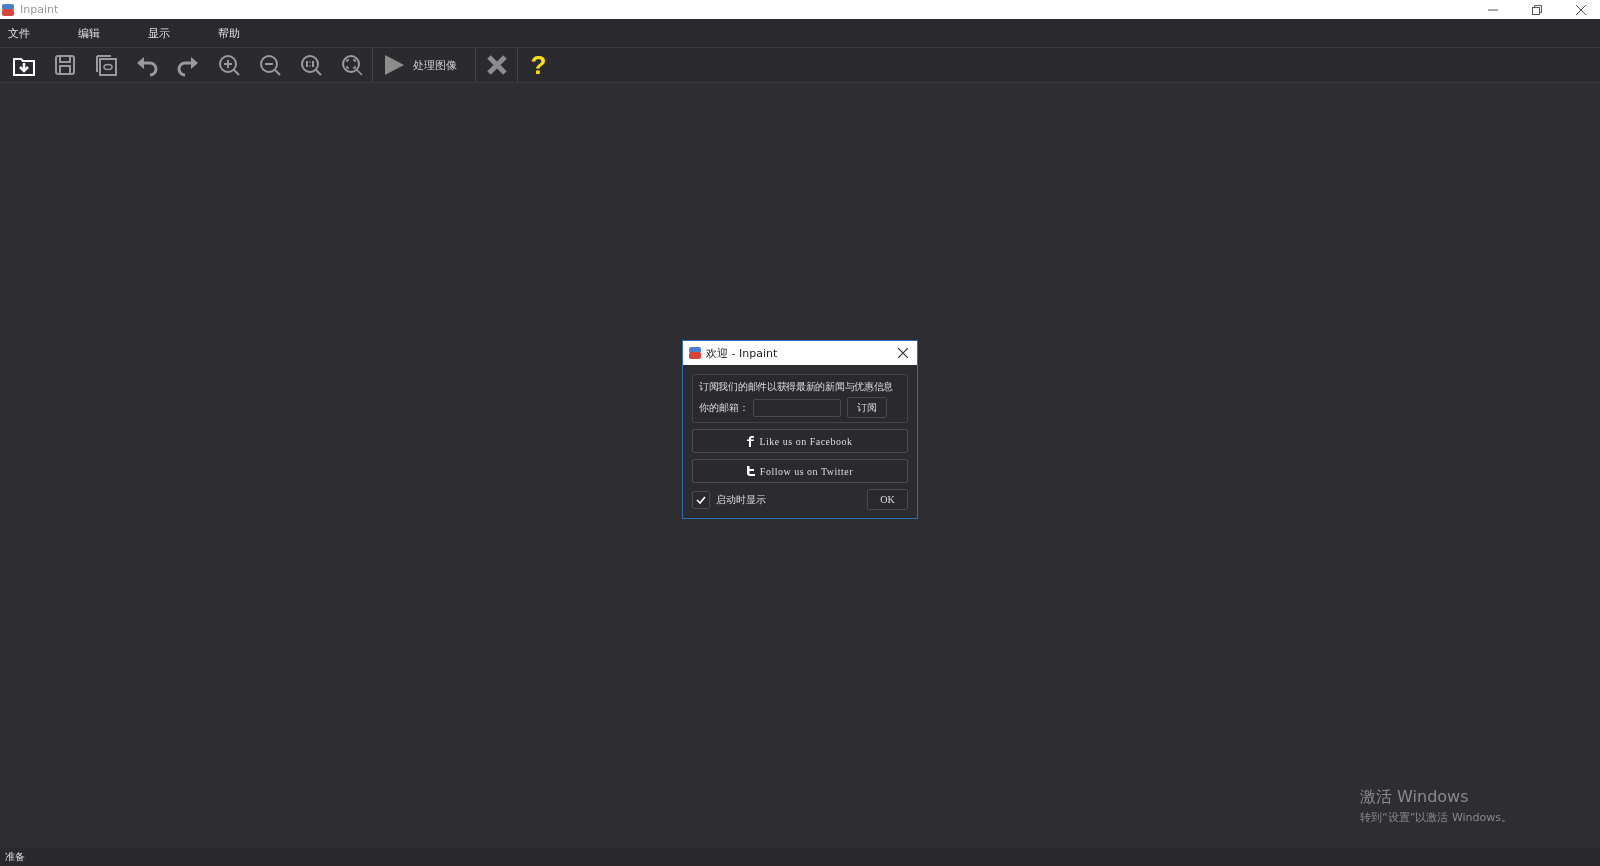 The image size is (1600, 866). What do you see at coordinates (35, 33) in the screenshot?
I see `menu-item: 文件` at bounding box center [35, 33].